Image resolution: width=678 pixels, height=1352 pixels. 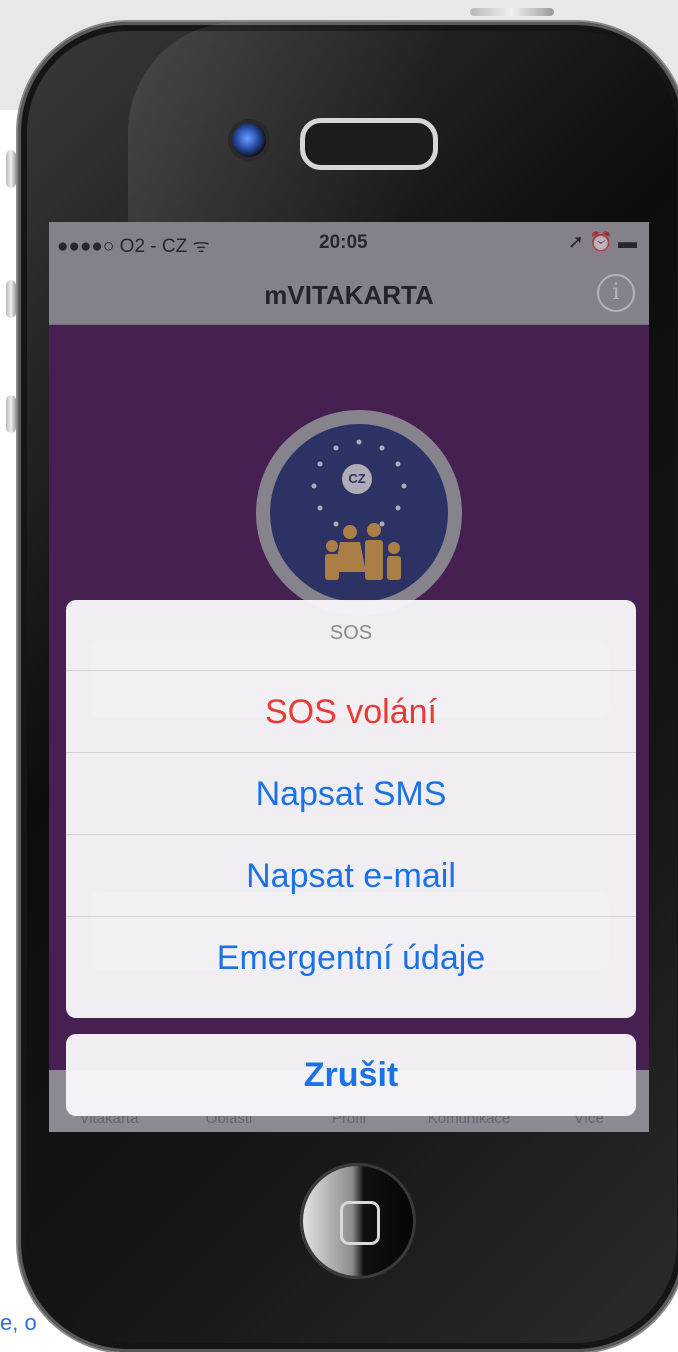 What do you see at coordinates (11, 299) in the screenshot?
I see `volume-up-button` at bounding box center [11, 299].